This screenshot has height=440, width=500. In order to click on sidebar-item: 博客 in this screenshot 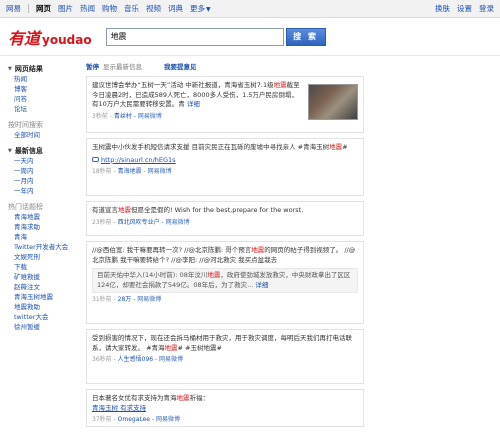, I will do `click(40, 89)`.